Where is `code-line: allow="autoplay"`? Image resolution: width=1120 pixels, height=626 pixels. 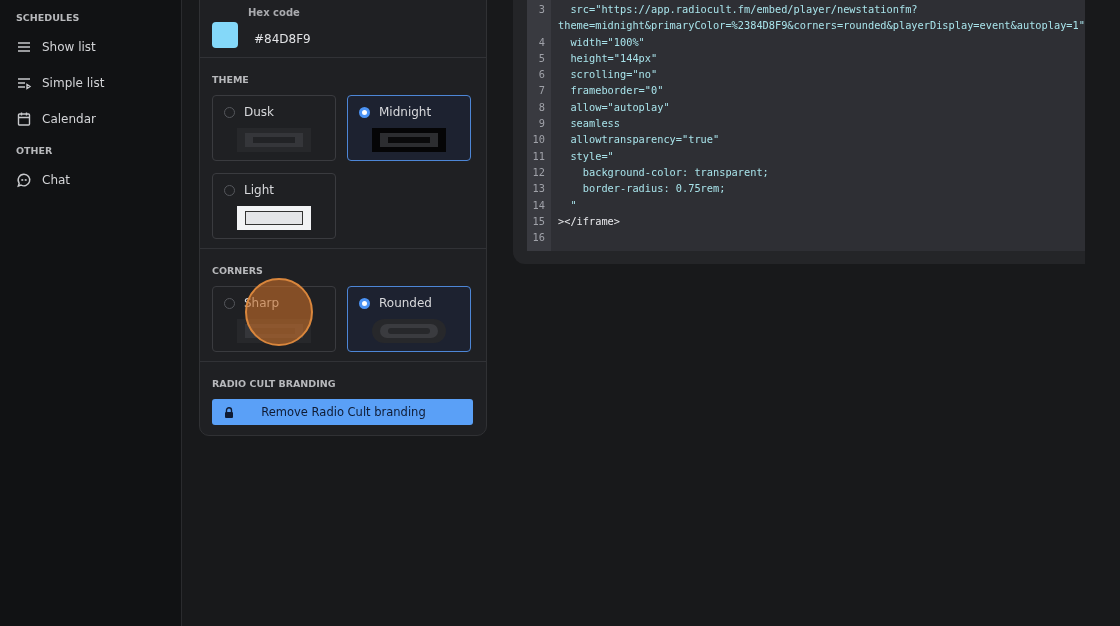 code-line: allow="autoplay" is located at coordinates (619, 107).